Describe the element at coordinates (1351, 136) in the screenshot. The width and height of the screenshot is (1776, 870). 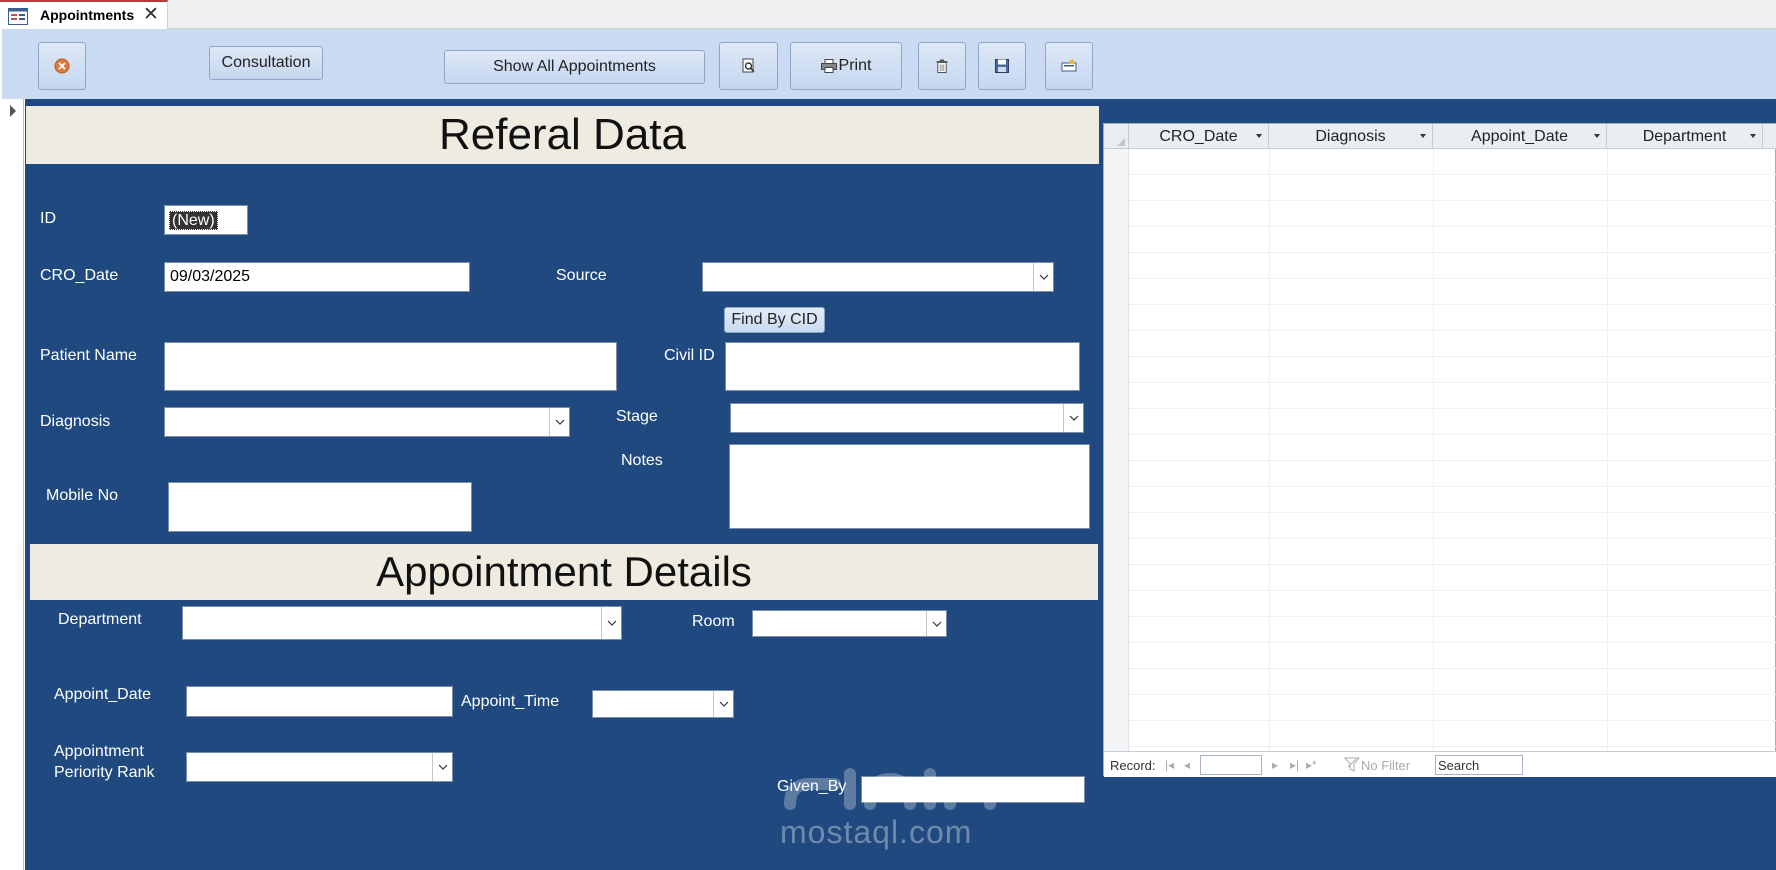
I see `column-header-diagnosis: Diagnosis` at that location.